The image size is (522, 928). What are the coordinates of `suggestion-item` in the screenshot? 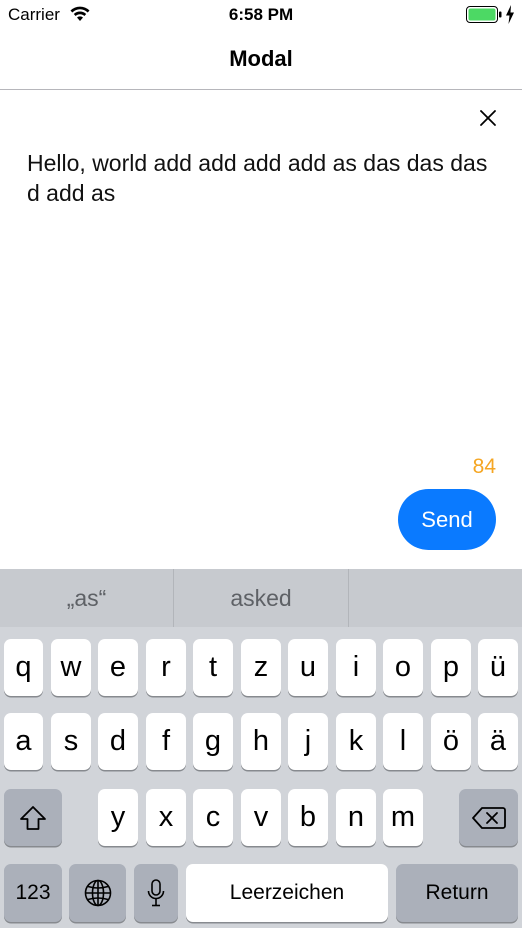 It's located at (435, 598).